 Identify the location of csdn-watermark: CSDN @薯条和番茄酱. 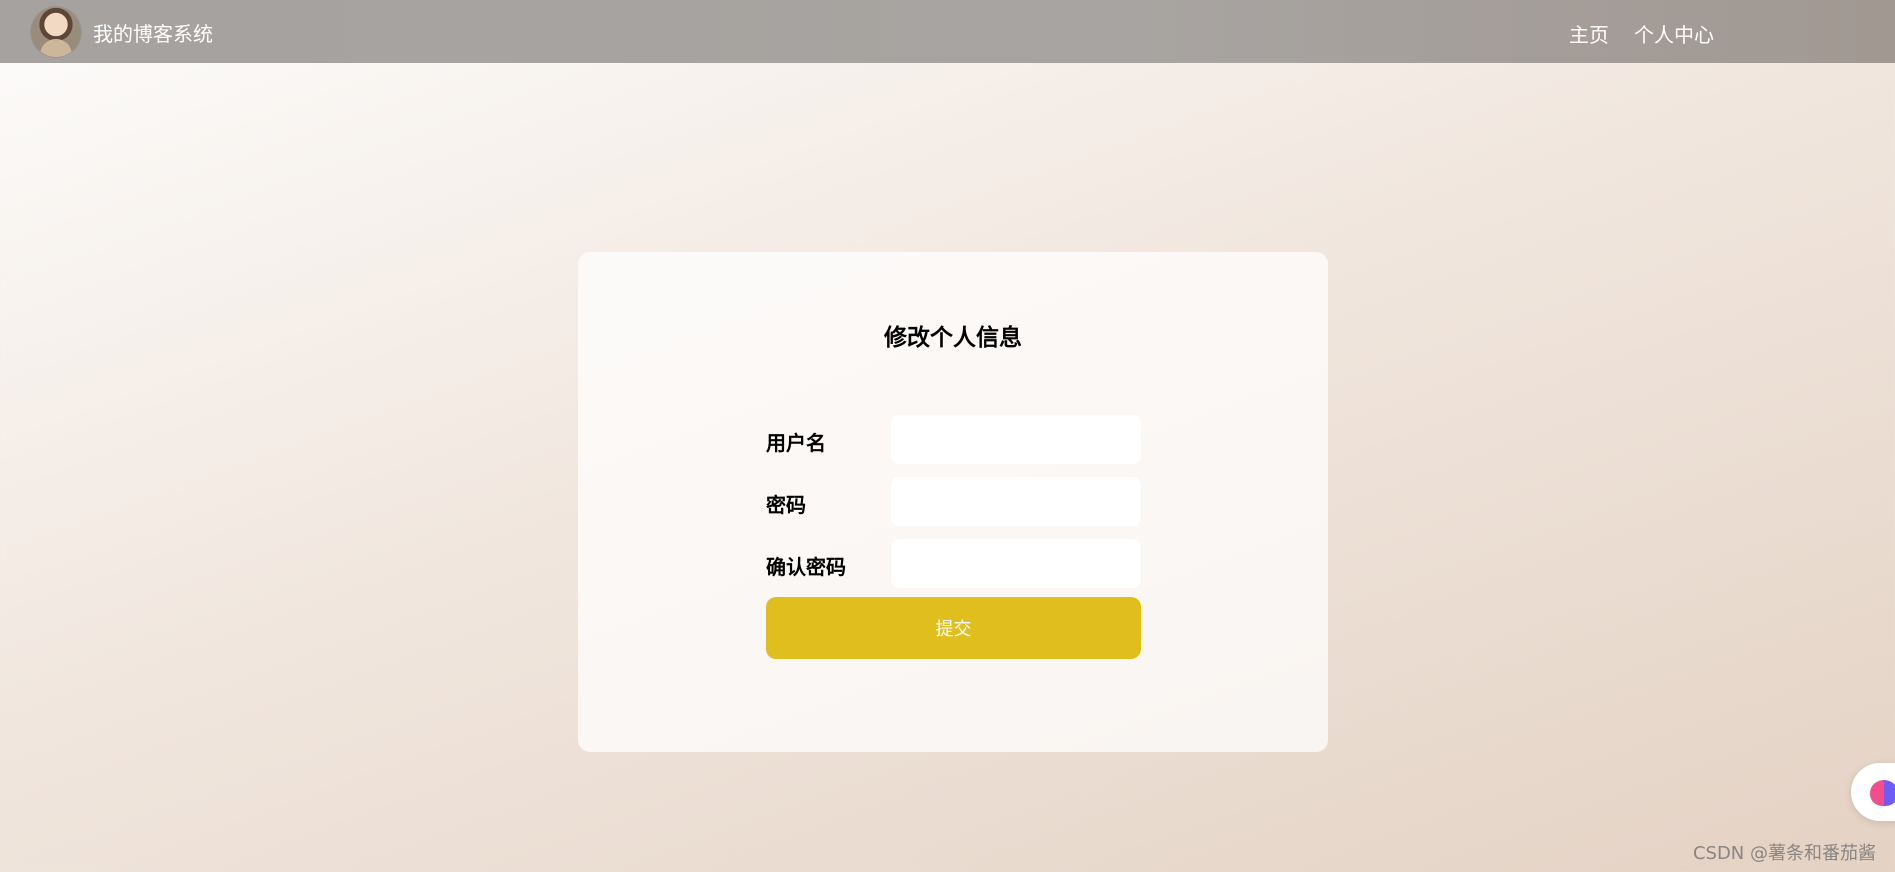
(1784, 853).